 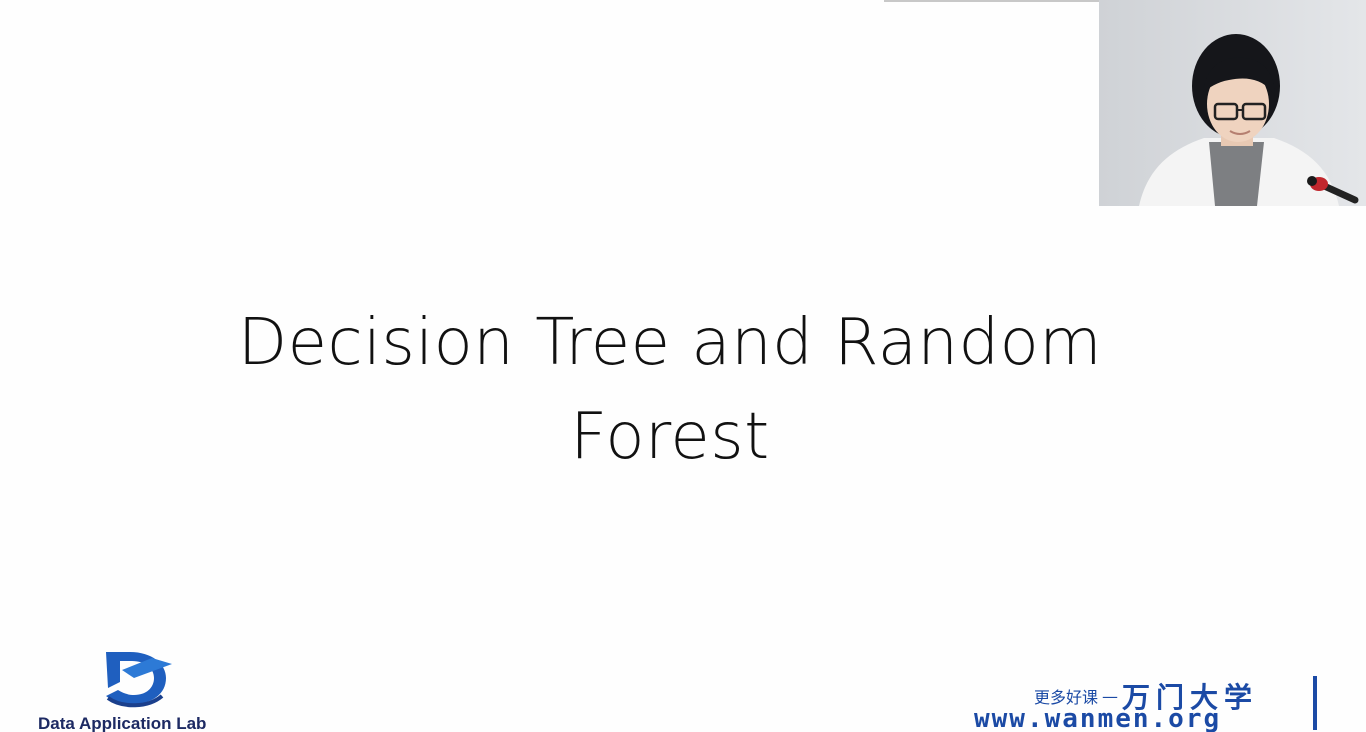 I want to click on lab-name: Data Application Lab, so click(x=122, y=723).